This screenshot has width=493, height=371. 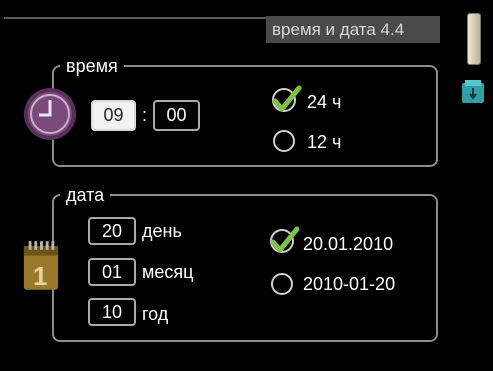 What do you see at coordinates (112, 231) in the screenshot?
I see `day-field: 20` at bounding box center [112, 231].